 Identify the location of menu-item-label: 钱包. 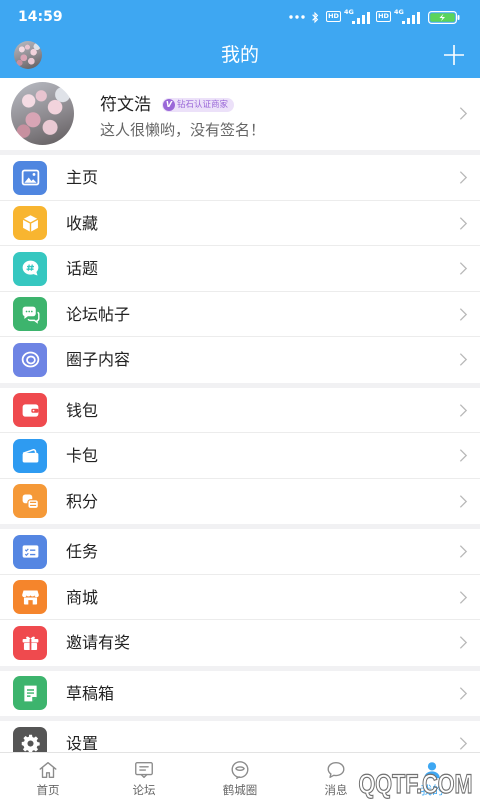
(82, 410).